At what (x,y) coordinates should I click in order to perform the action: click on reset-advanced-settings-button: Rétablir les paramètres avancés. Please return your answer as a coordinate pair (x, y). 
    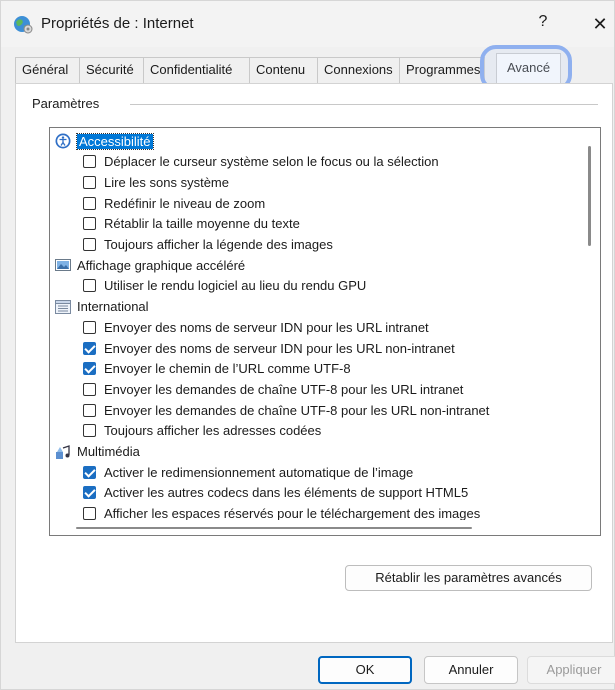
    Looking at the image, I should click on (468, 578).